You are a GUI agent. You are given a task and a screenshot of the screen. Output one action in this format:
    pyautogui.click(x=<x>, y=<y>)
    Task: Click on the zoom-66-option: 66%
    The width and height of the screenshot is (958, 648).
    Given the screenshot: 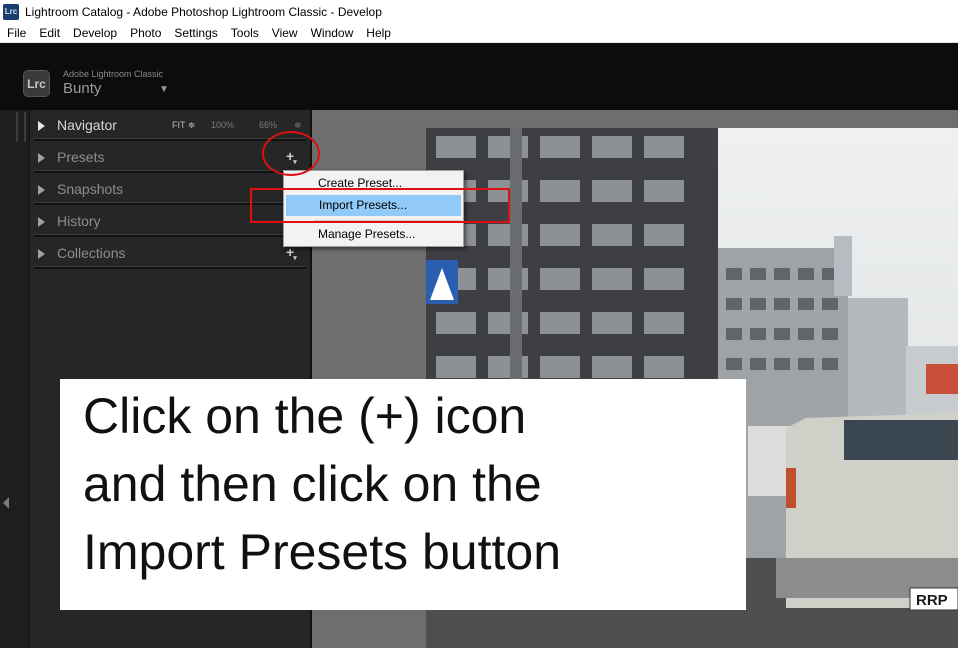 What is the action you would take?
    pyautogui.click(x=268, y=125)
    